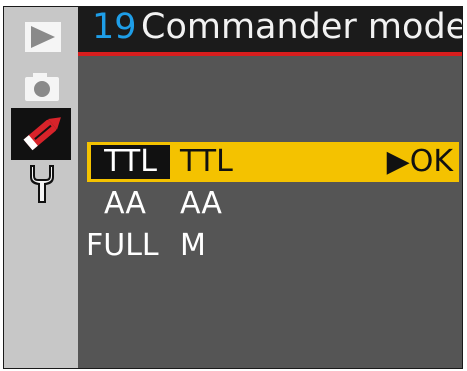 Image resolution: width=467 pixels, height=371 pixels. I want to click on option-mode-value: M, so click(193, 245).